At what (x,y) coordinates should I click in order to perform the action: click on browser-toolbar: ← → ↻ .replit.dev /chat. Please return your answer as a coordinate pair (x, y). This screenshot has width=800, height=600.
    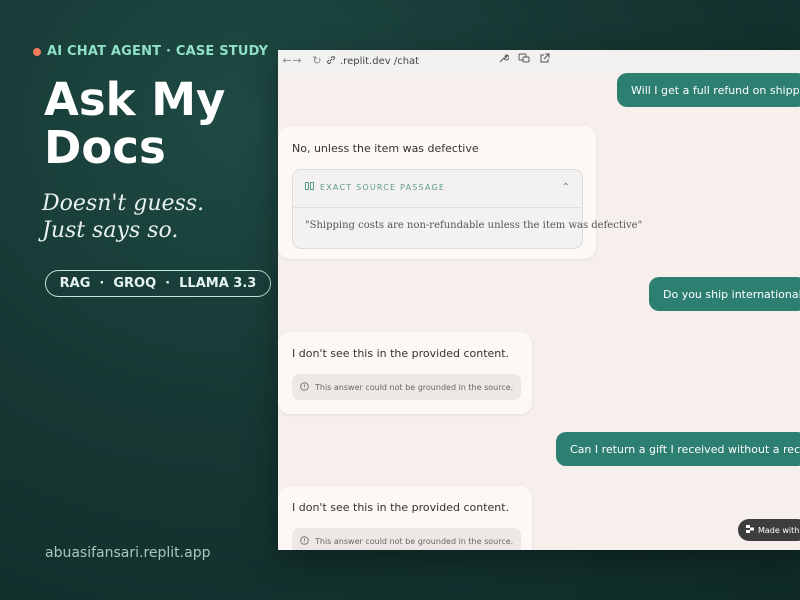
    Looking at the image, I should click on (539, 61).